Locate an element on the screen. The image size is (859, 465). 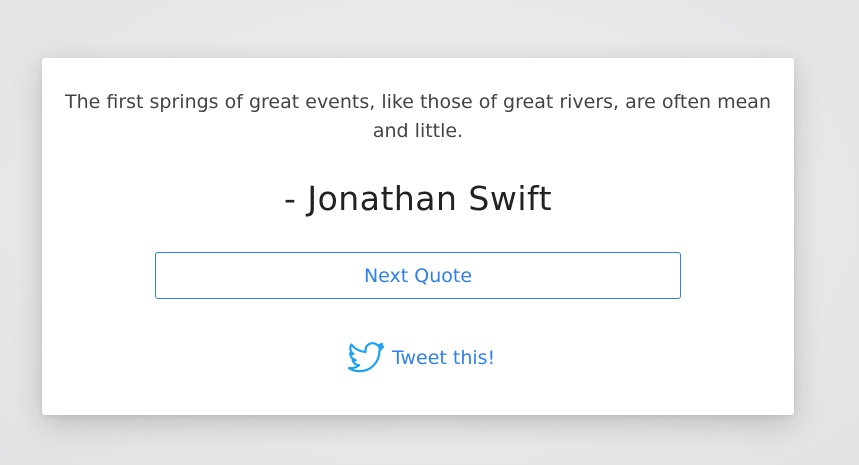
tweet-link: Tweet this! is located at coordinates (421, 358).